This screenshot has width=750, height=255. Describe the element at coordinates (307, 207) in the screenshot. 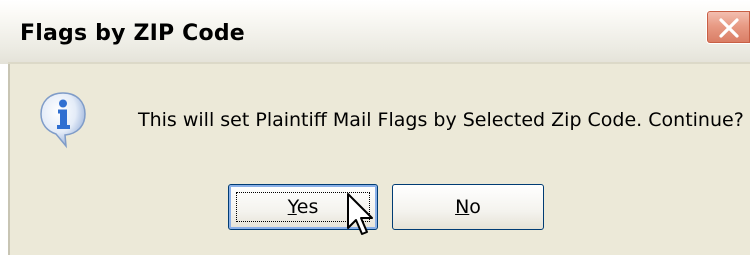

I see `yes-label-rest: es` at that location.